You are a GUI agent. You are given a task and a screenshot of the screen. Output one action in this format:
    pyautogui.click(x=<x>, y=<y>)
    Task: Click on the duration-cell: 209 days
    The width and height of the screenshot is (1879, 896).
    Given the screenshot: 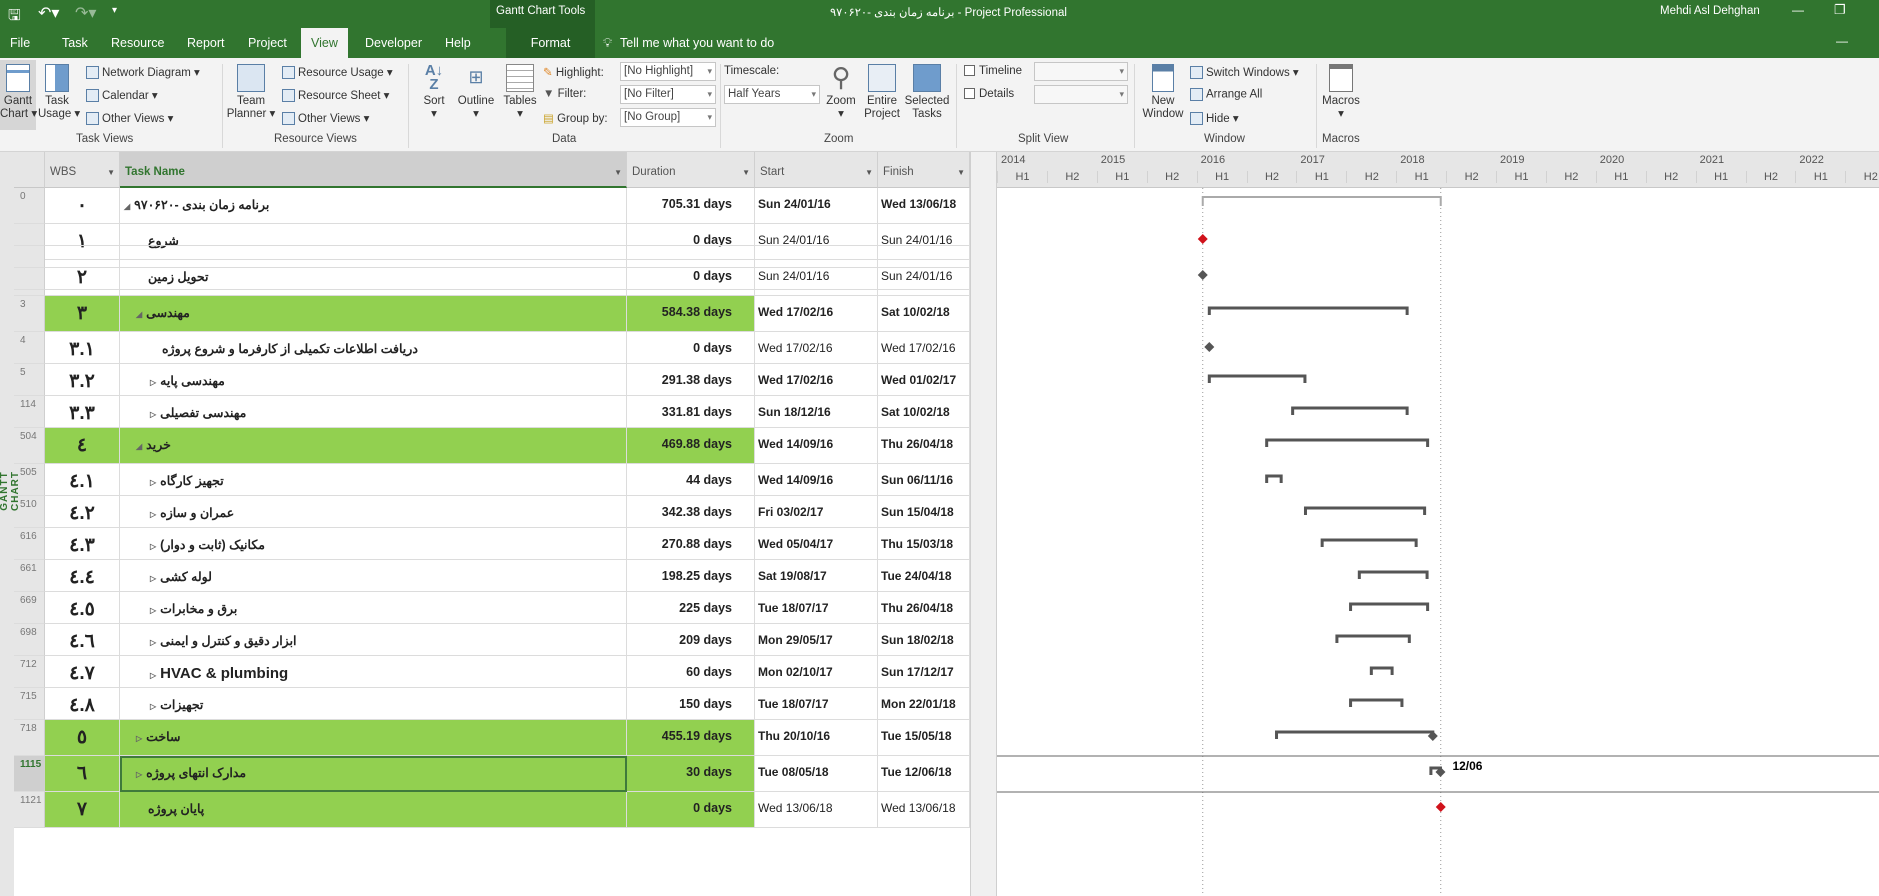 What is the action you would take?
    pyautogui.click(x=691, y=640)
    